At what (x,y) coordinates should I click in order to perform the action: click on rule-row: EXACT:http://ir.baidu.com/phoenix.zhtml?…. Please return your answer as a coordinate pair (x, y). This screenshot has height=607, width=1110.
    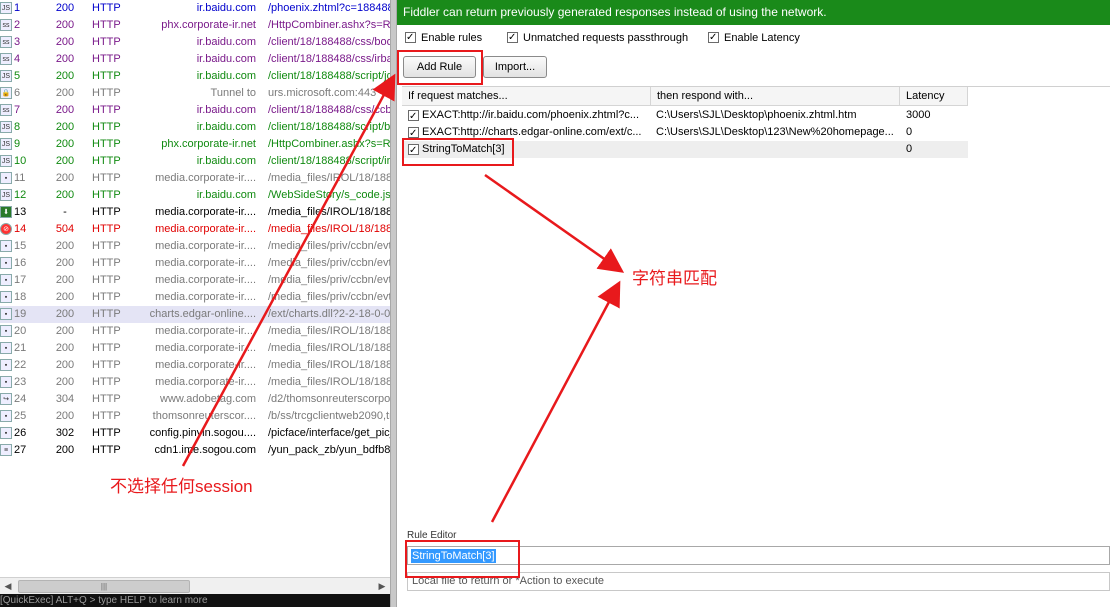
    Looking at the image, I should click on (685, 116).